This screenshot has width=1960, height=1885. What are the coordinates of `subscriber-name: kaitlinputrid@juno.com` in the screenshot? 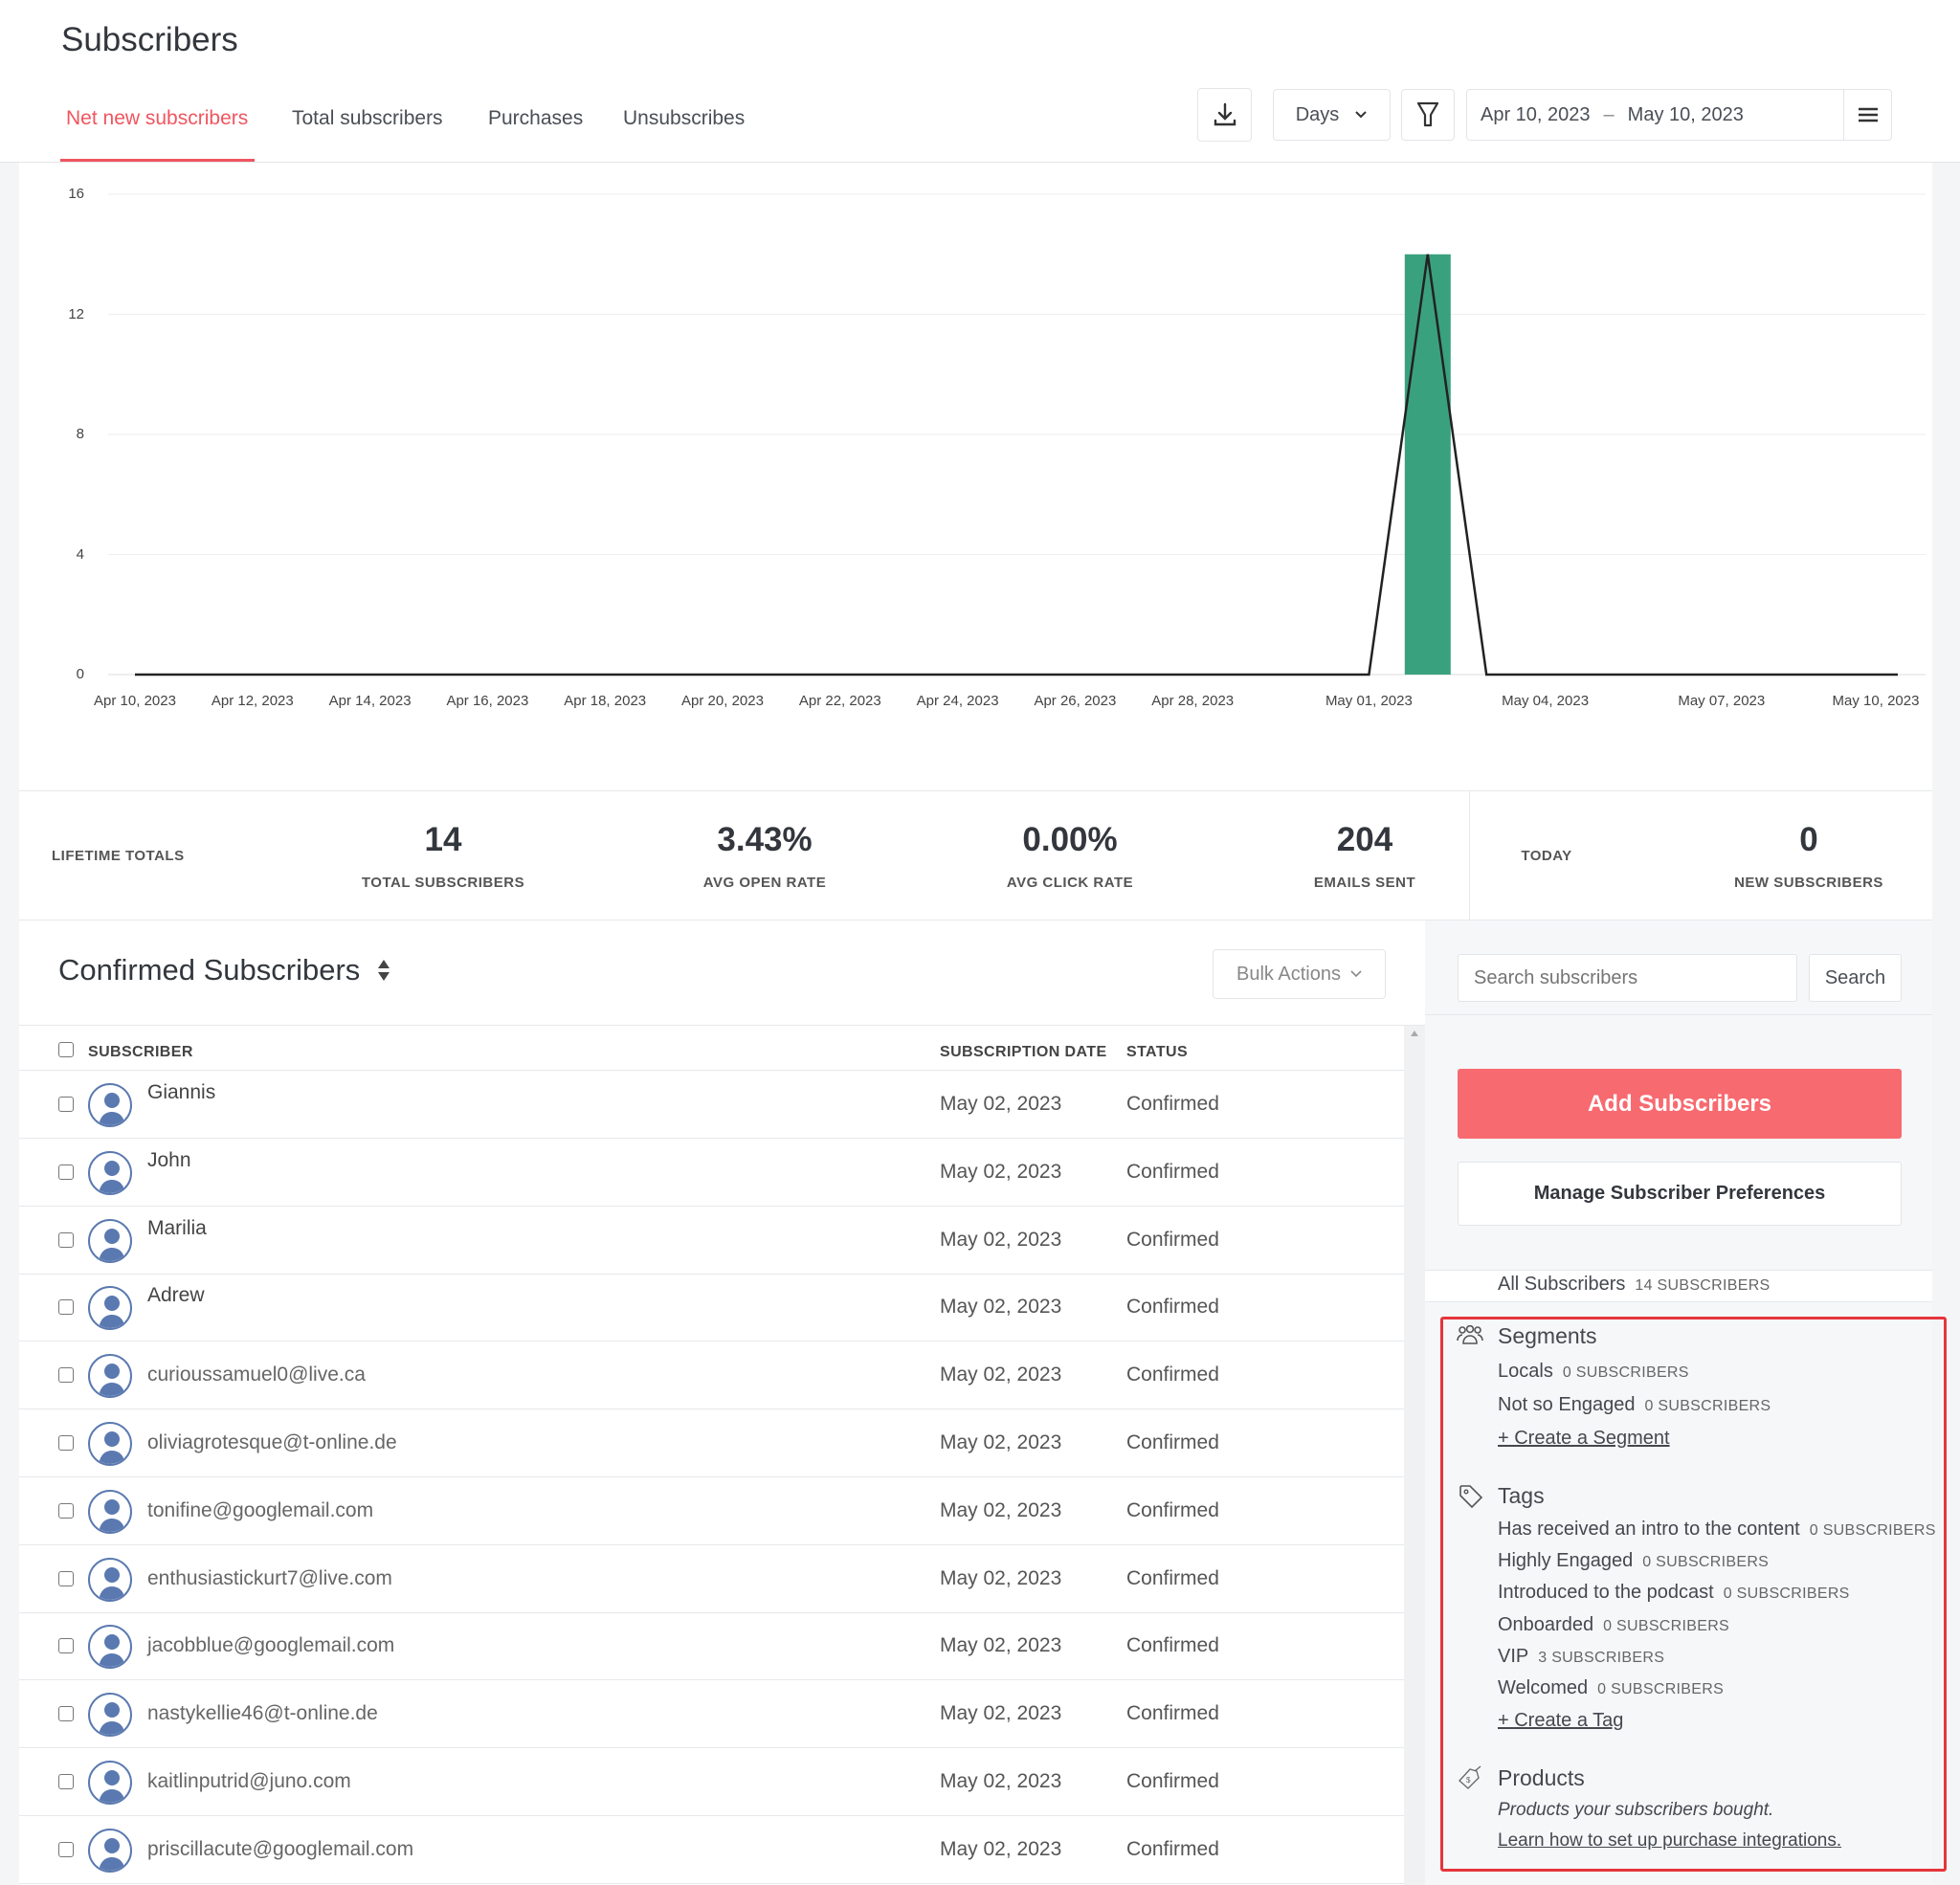 It's located at (249, 1781).